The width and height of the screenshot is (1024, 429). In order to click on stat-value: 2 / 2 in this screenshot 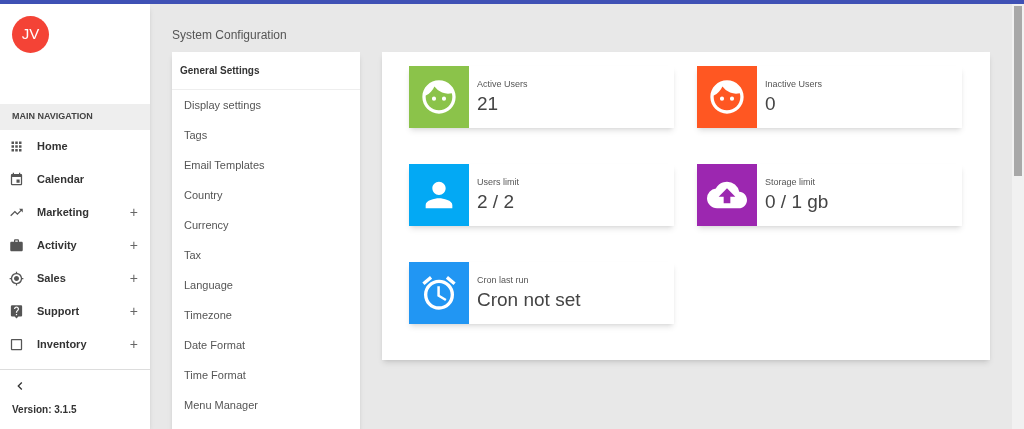, I will do `click(496, 201)`.